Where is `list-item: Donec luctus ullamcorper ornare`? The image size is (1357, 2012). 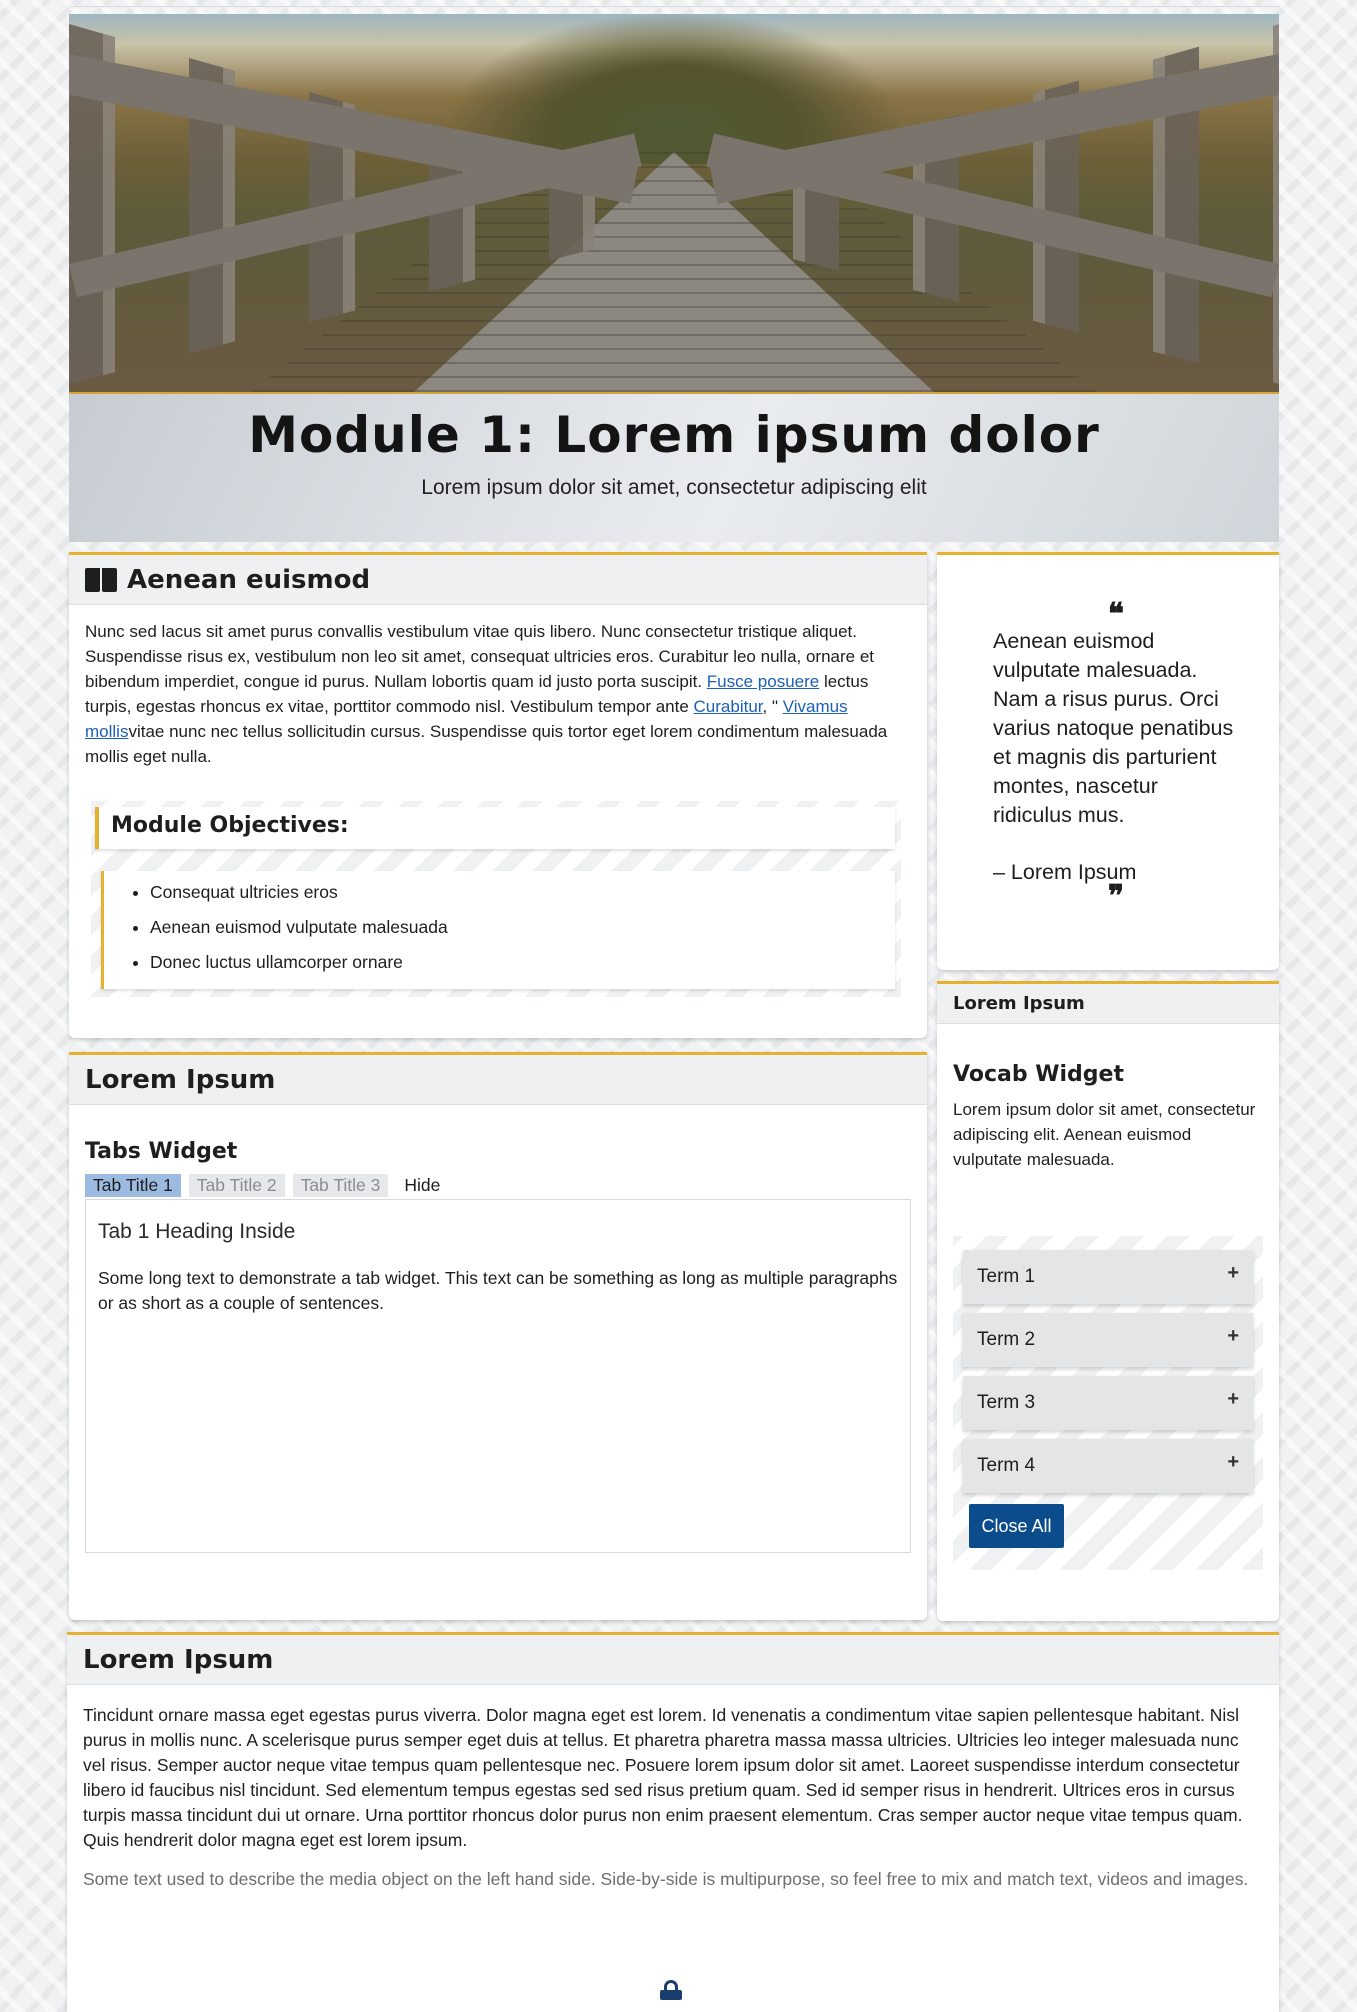 list-item: Donec luctus ullamcorper ornare is located at coordinates (522, 962).